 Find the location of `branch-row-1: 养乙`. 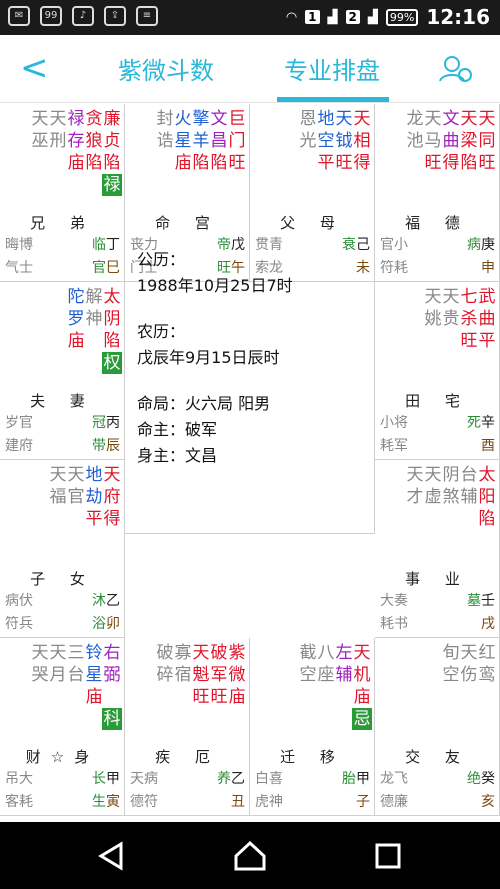

branch-row-1: 养乙 is located at coordinates (231, 778).